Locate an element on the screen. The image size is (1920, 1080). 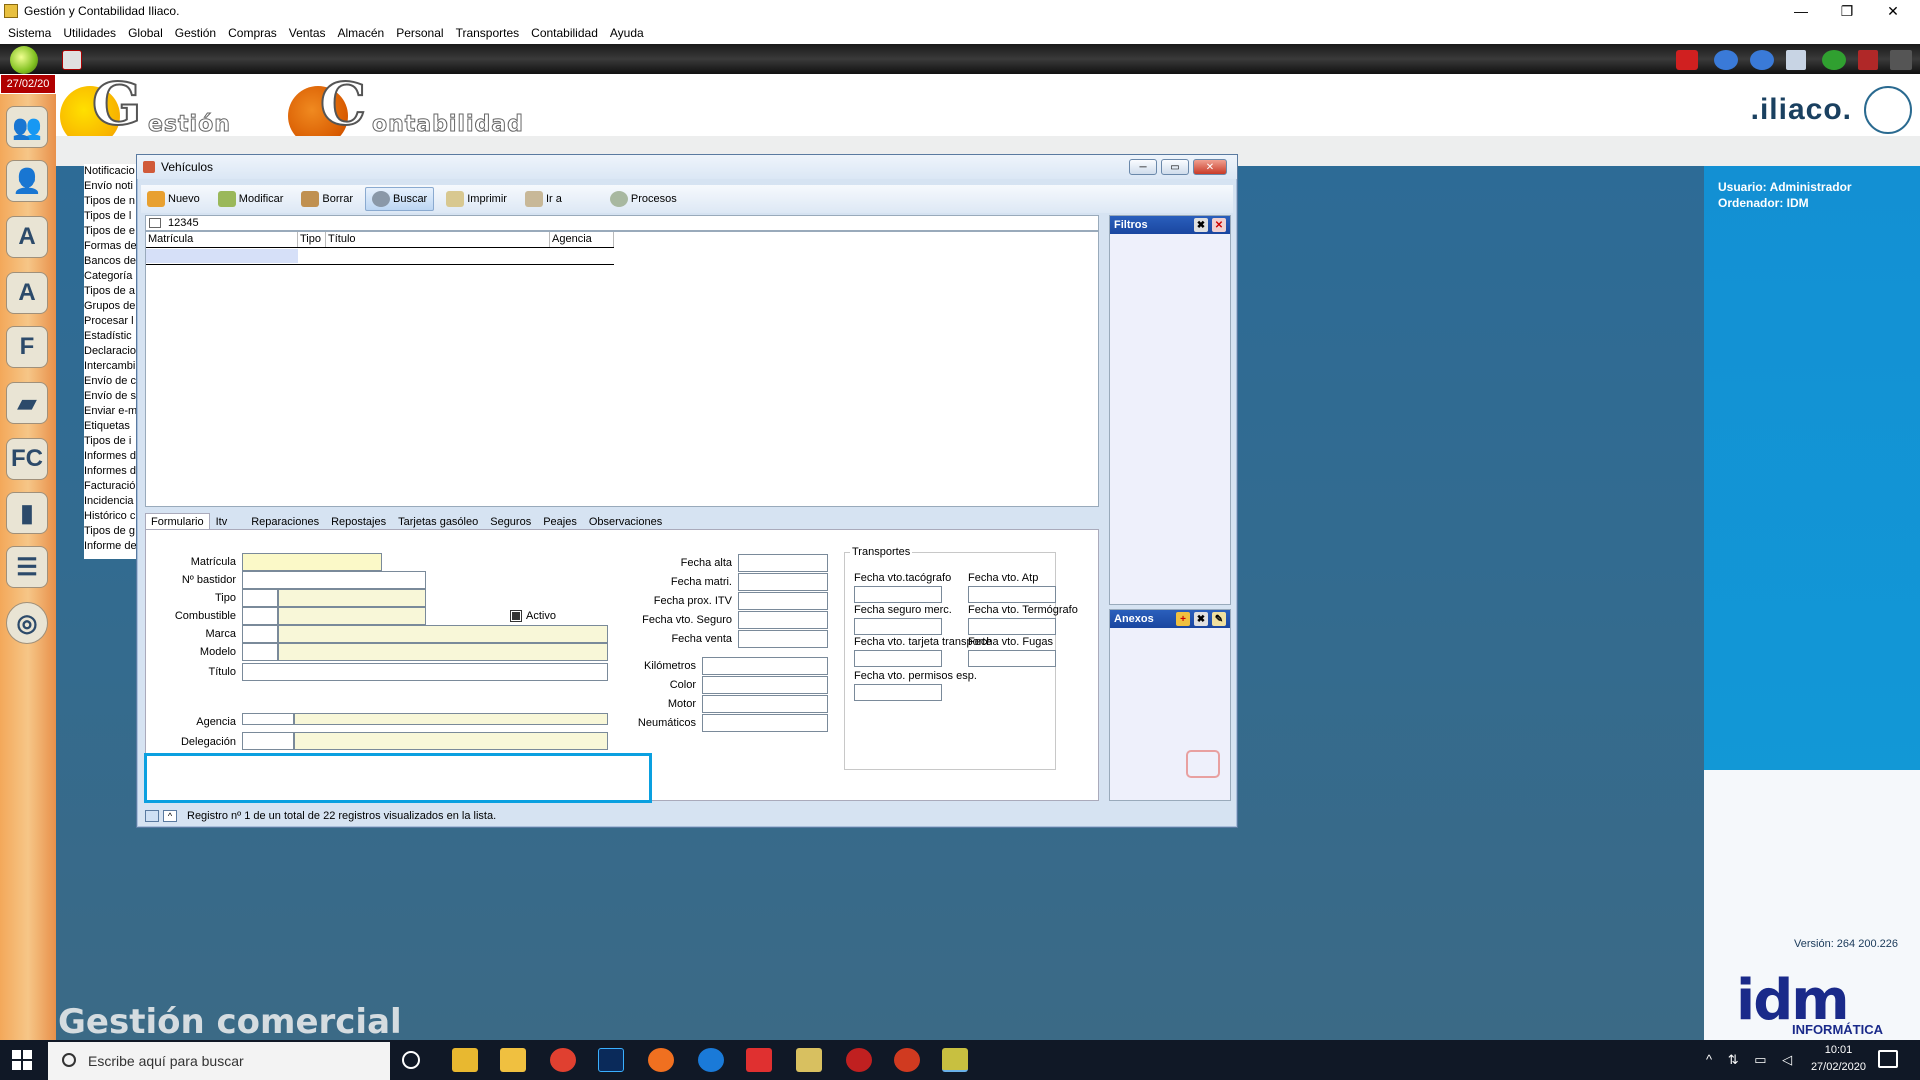
close-window-icon is located at coordinates (1868, 60).